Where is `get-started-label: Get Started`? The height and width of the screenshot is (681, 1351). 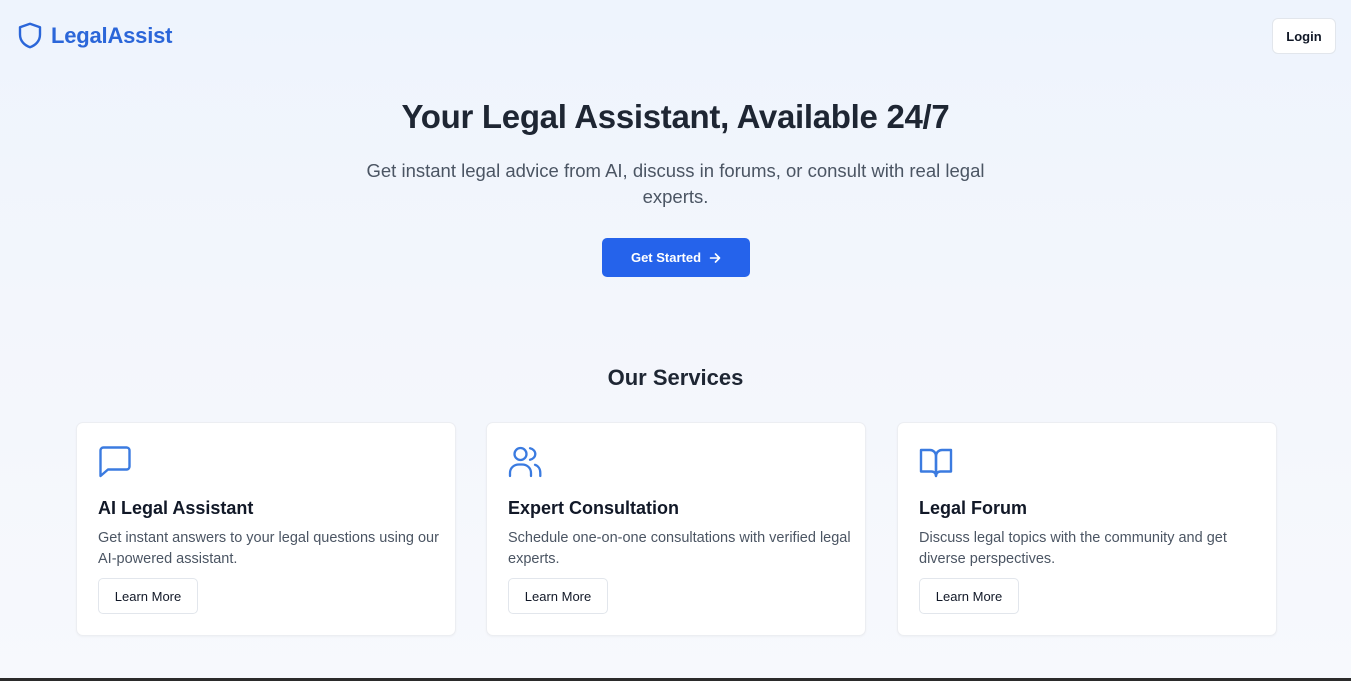 get-started-label: Get Started is located at coordinates (666, 257).